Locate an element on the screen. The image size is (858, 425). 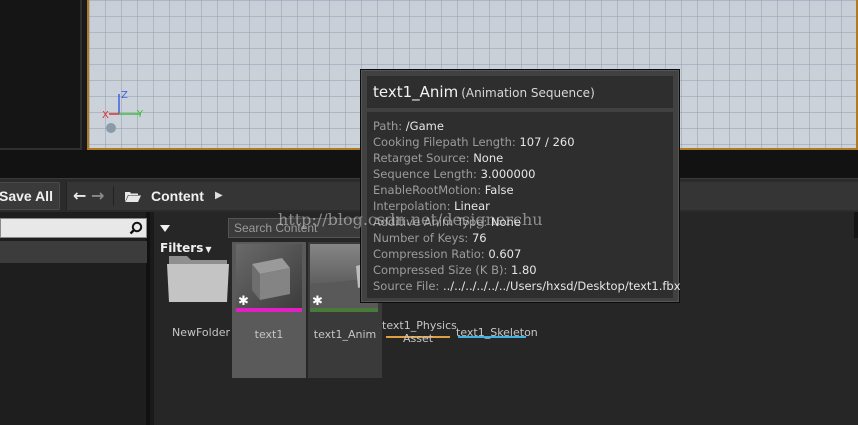
tooltip-row: Sequence Length: 3.000000 is located at coordinates (520, 174).